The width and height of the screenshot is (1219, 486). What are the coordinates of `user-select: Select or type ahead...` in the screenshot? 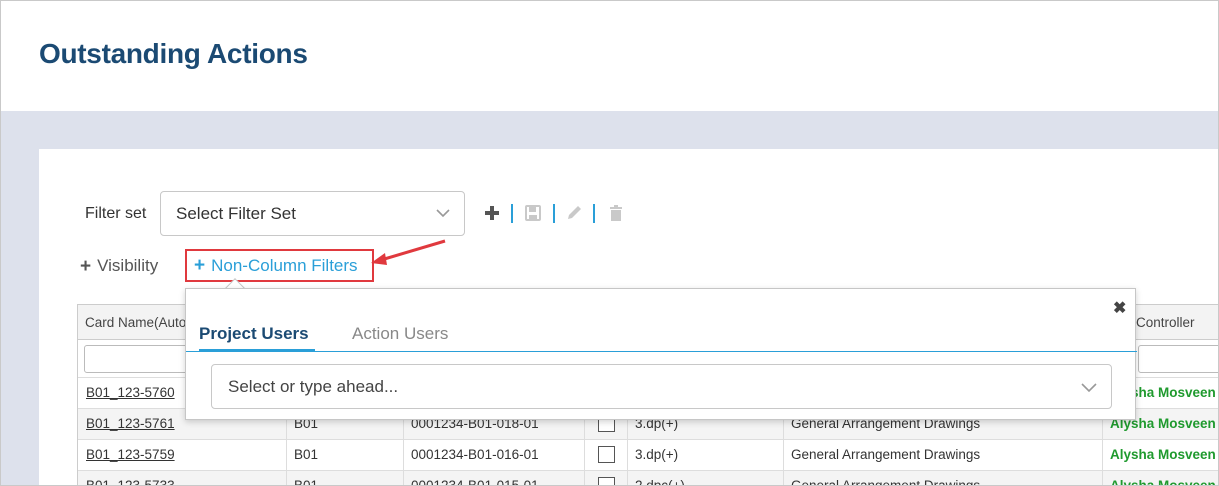 It's located at (661, 386).